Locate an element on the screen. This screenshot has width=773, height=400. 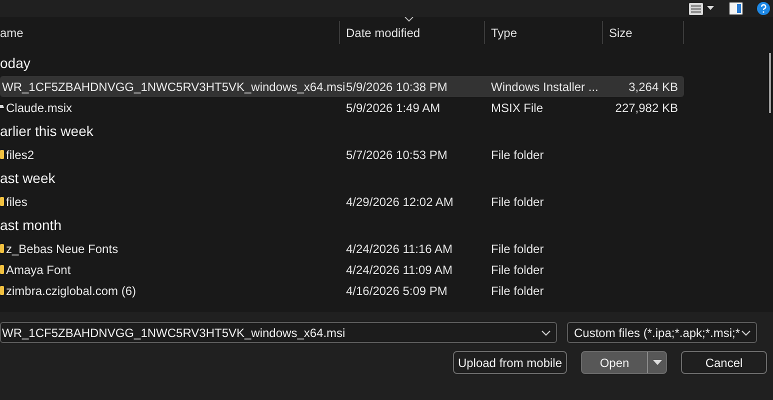
file-name: zimbra.cziglobal.com (6) is located at coordinates (71, 291).